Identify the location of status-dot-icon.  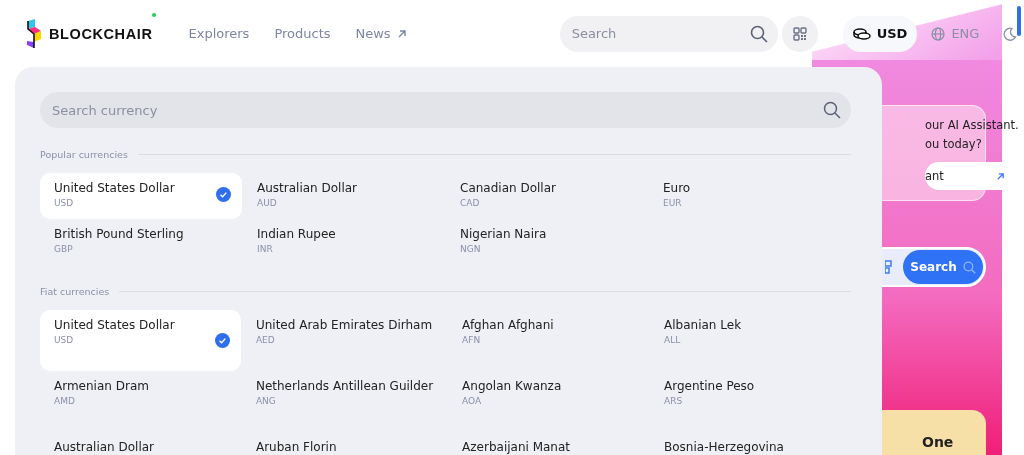
(154, 14).